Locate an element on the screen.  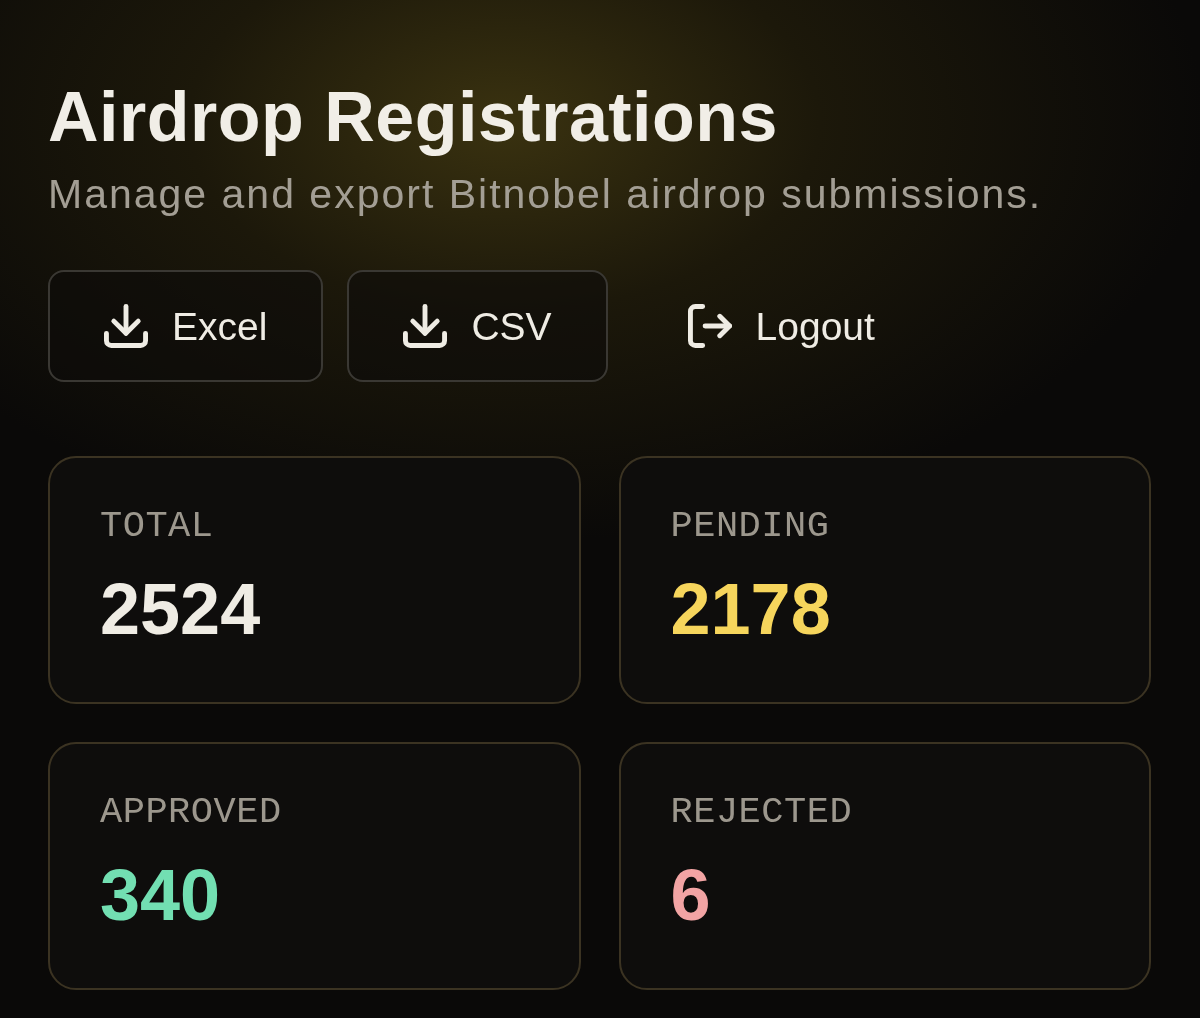
stat-label: TOTAL is located at coordinates (157, 526).